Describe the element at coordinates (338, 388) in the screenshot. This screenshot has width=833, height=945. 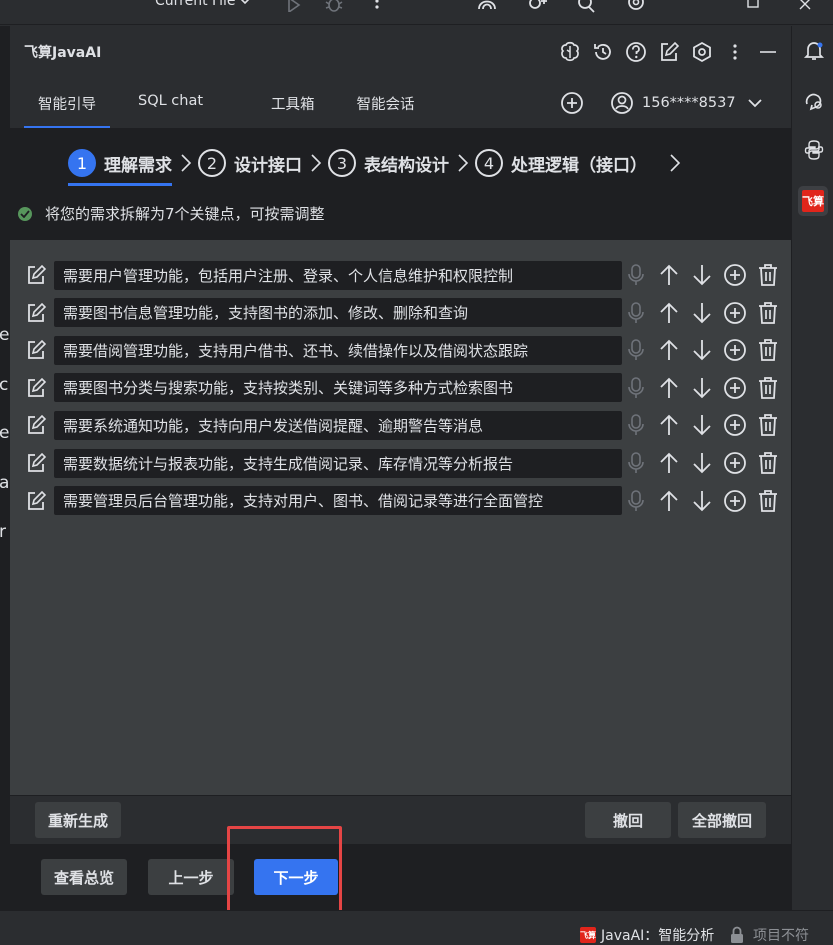
I see `requirement-text: 需要图书分类与搜索功能，支持按类别、关键词等多种方式检索图书` at that location.